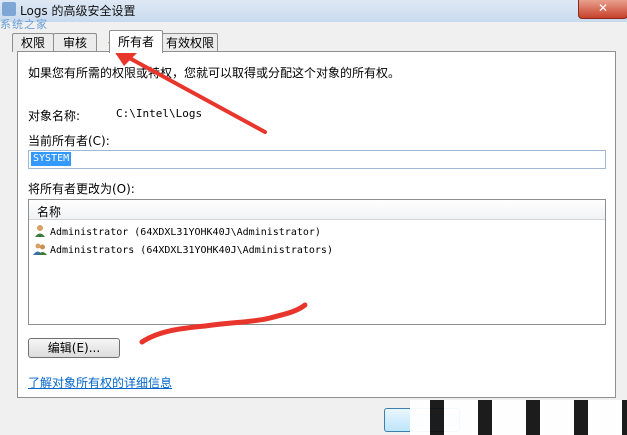 The image size is (627, 435). What do you see at coordinates (190, 42) in the screenshot?
I see `tab-effective-permissions: 有效权限` at bounding box center [190, 42].